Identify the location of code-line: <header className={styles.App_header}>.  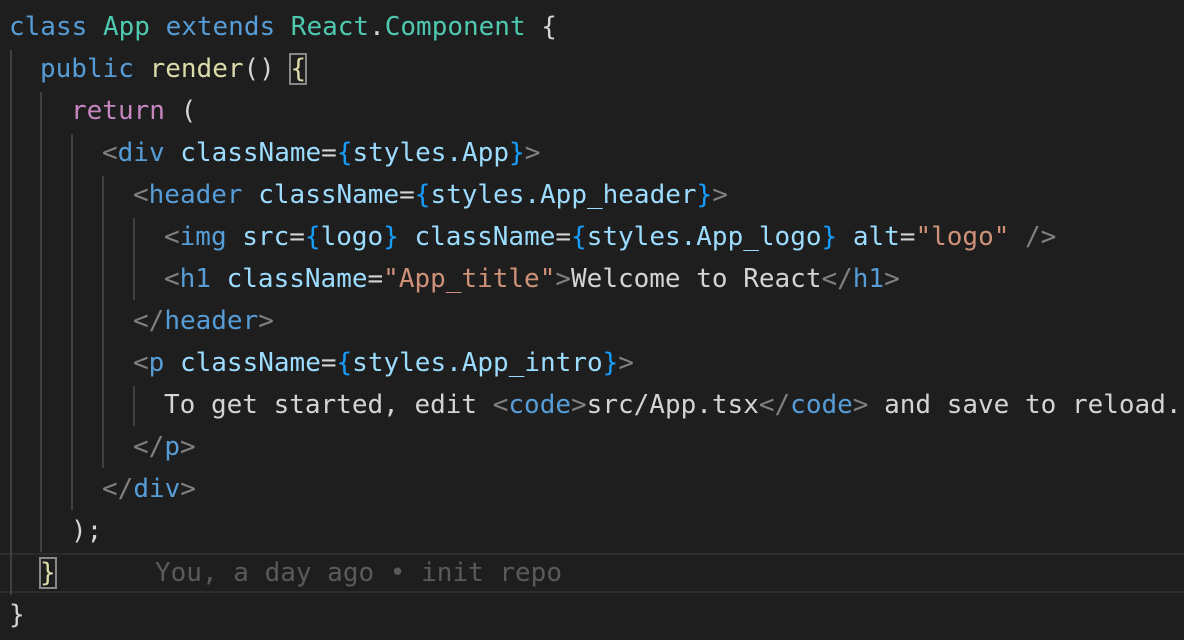
(430, 195).